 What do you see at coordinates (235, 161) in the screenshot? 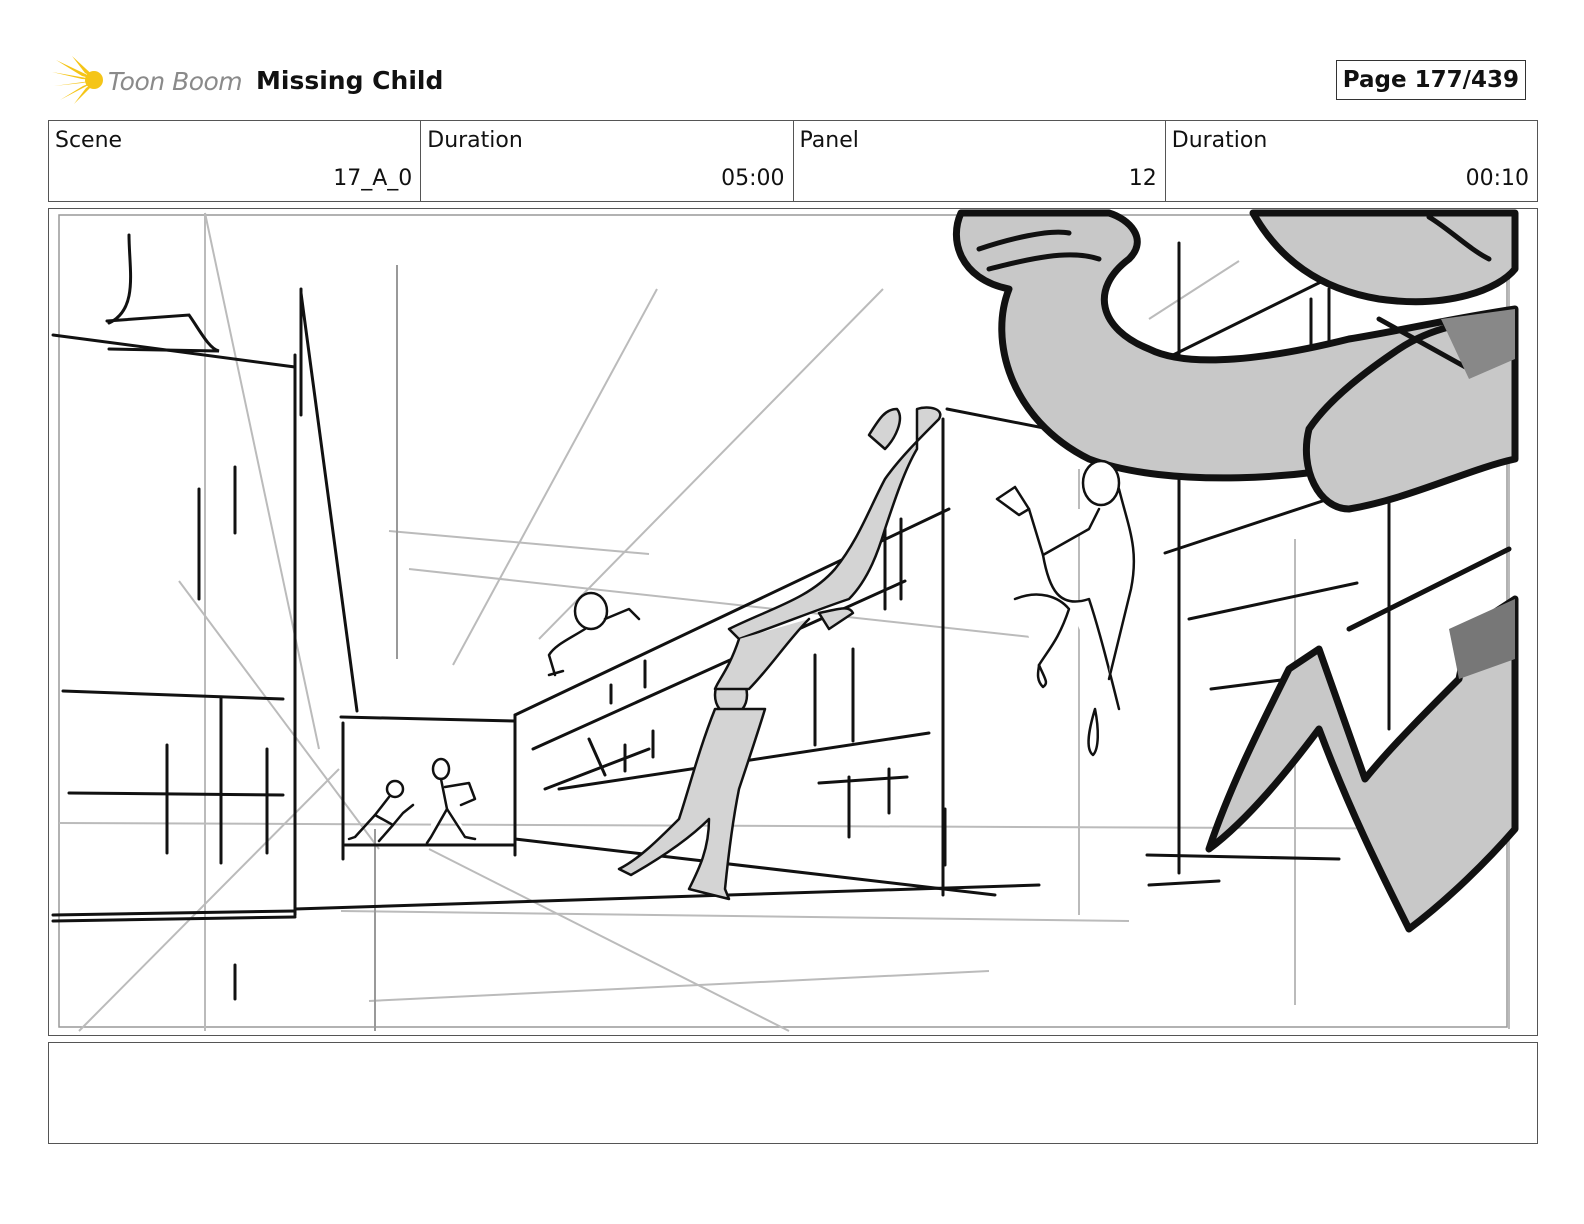
I see `scene-cell: Scene 17_A_0` at bounding box center [235, 161].